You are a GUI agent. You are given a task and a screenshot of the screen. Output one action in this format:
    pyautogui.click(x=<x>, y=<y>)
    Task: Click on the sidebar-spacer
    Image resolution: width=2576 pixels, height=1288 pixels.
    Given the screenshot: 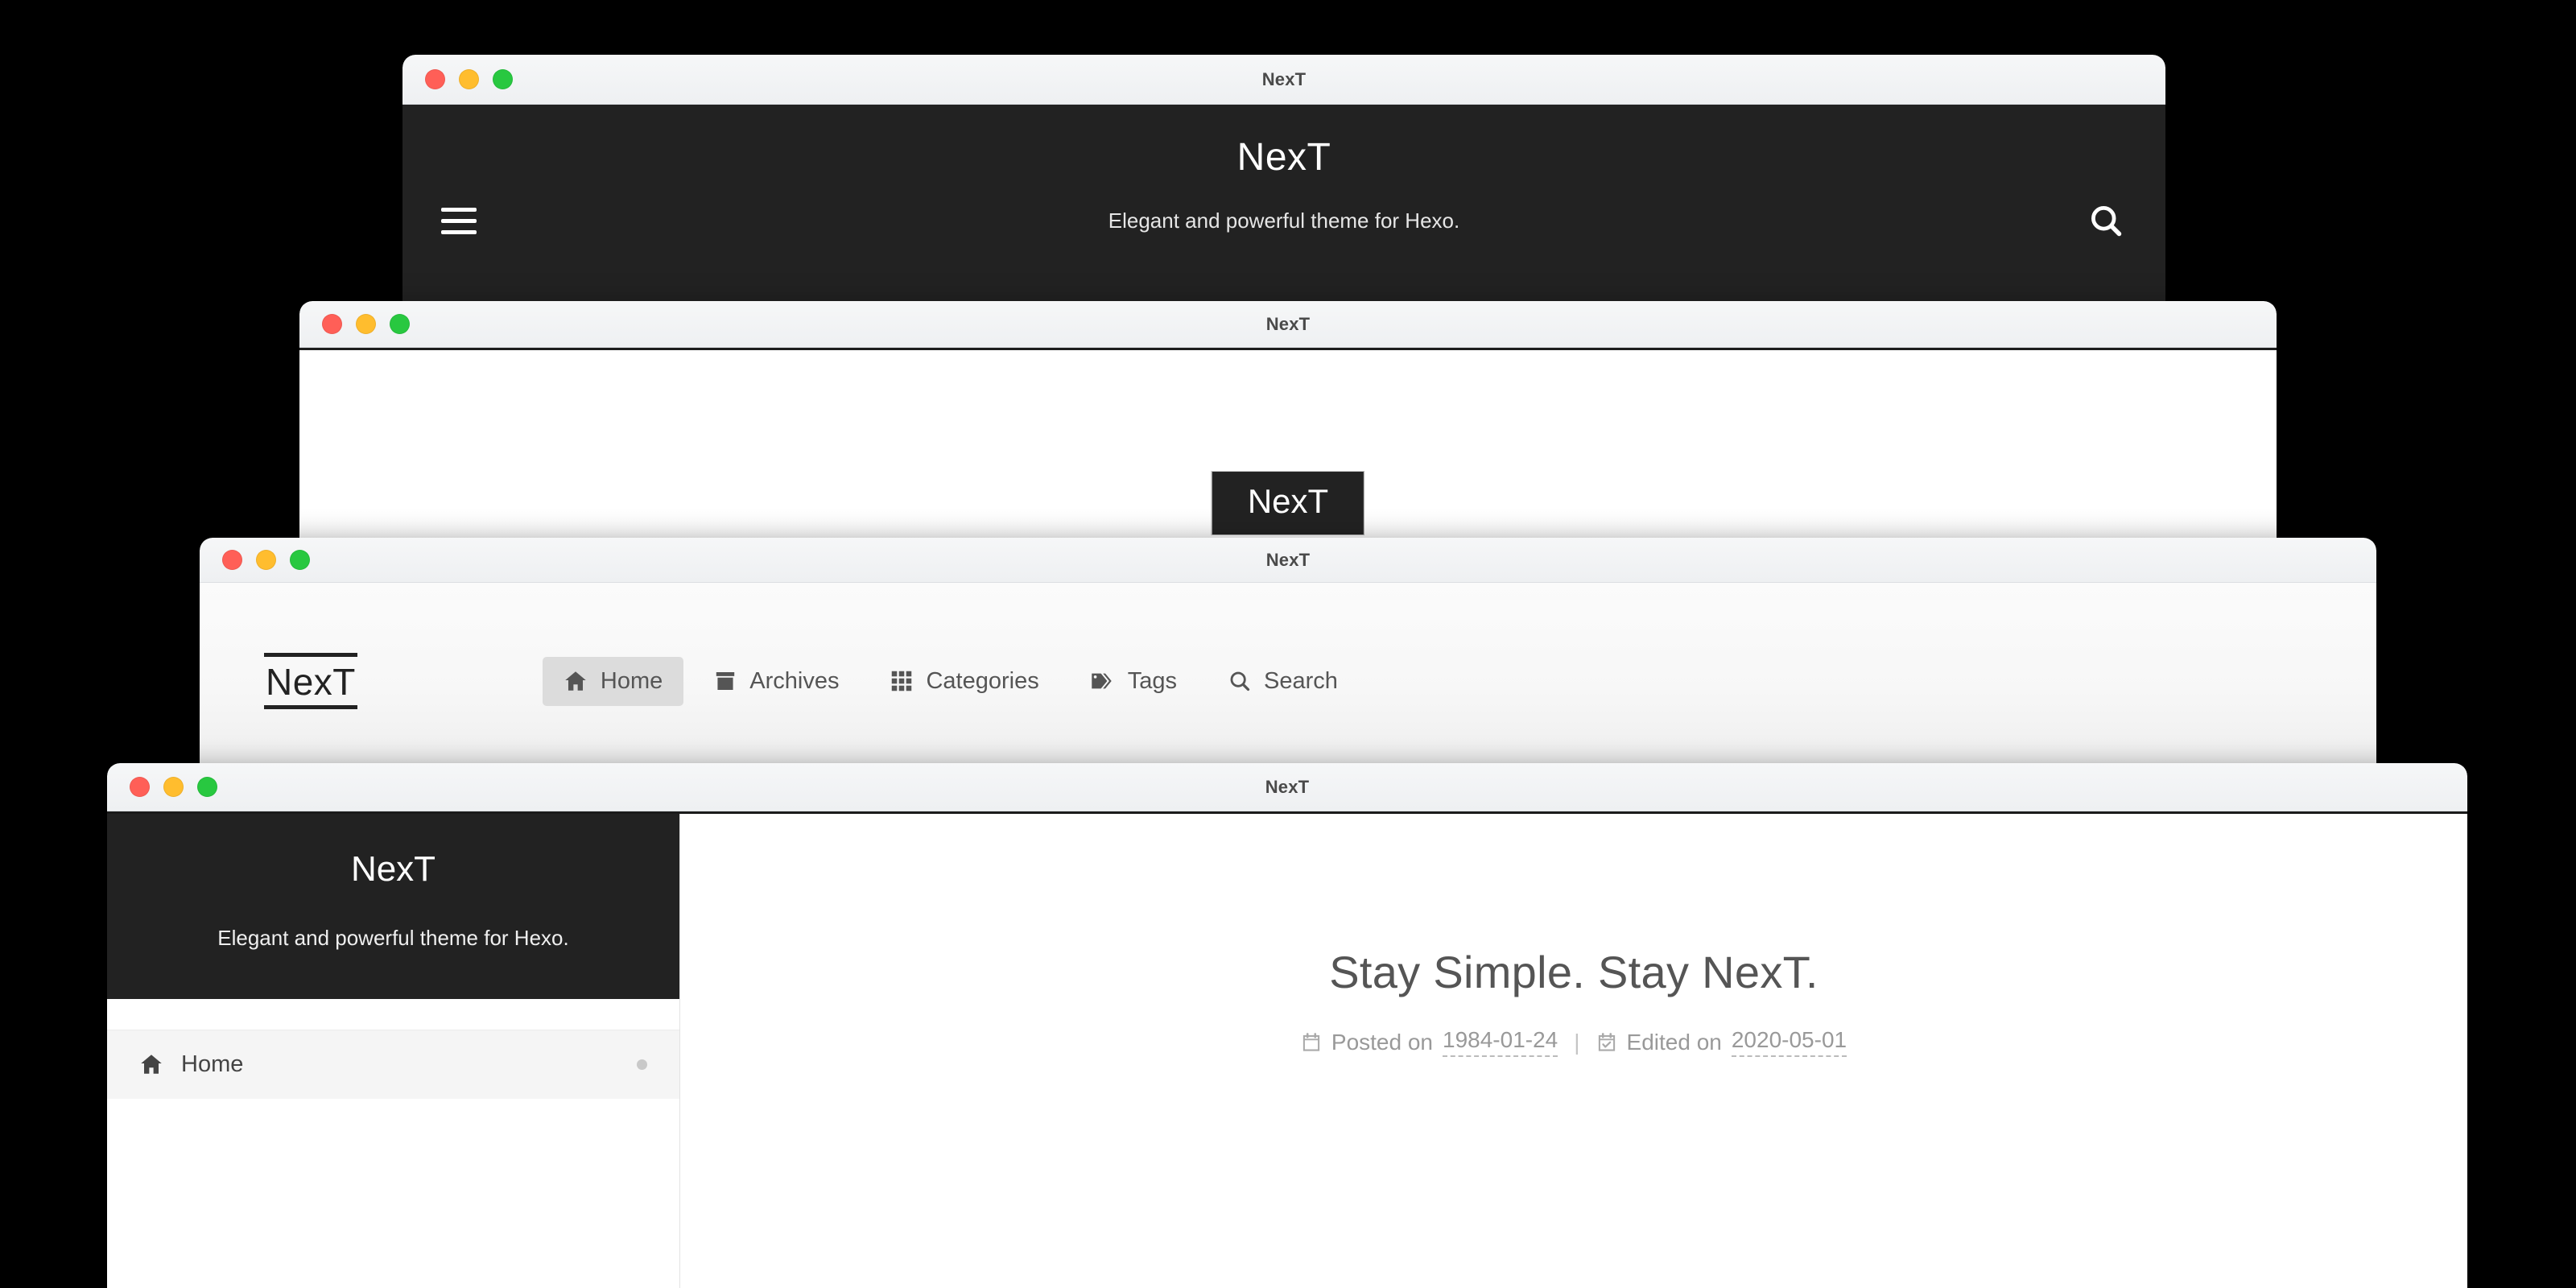 What is the action you would take?
    pyautogui.click(x=393, y=1014)
    